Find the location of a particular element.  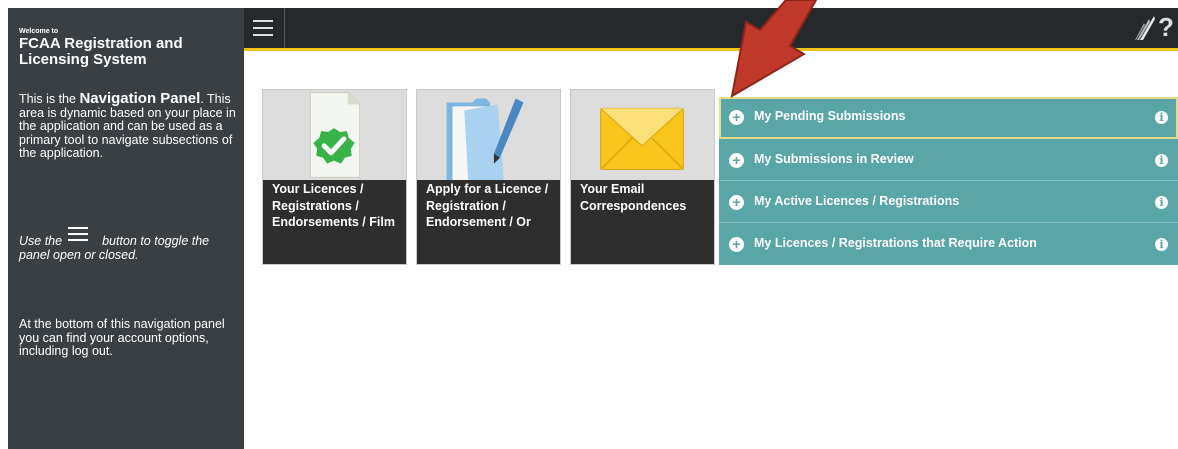

annotation-arrow-icon is located at coordinates (774, 49).